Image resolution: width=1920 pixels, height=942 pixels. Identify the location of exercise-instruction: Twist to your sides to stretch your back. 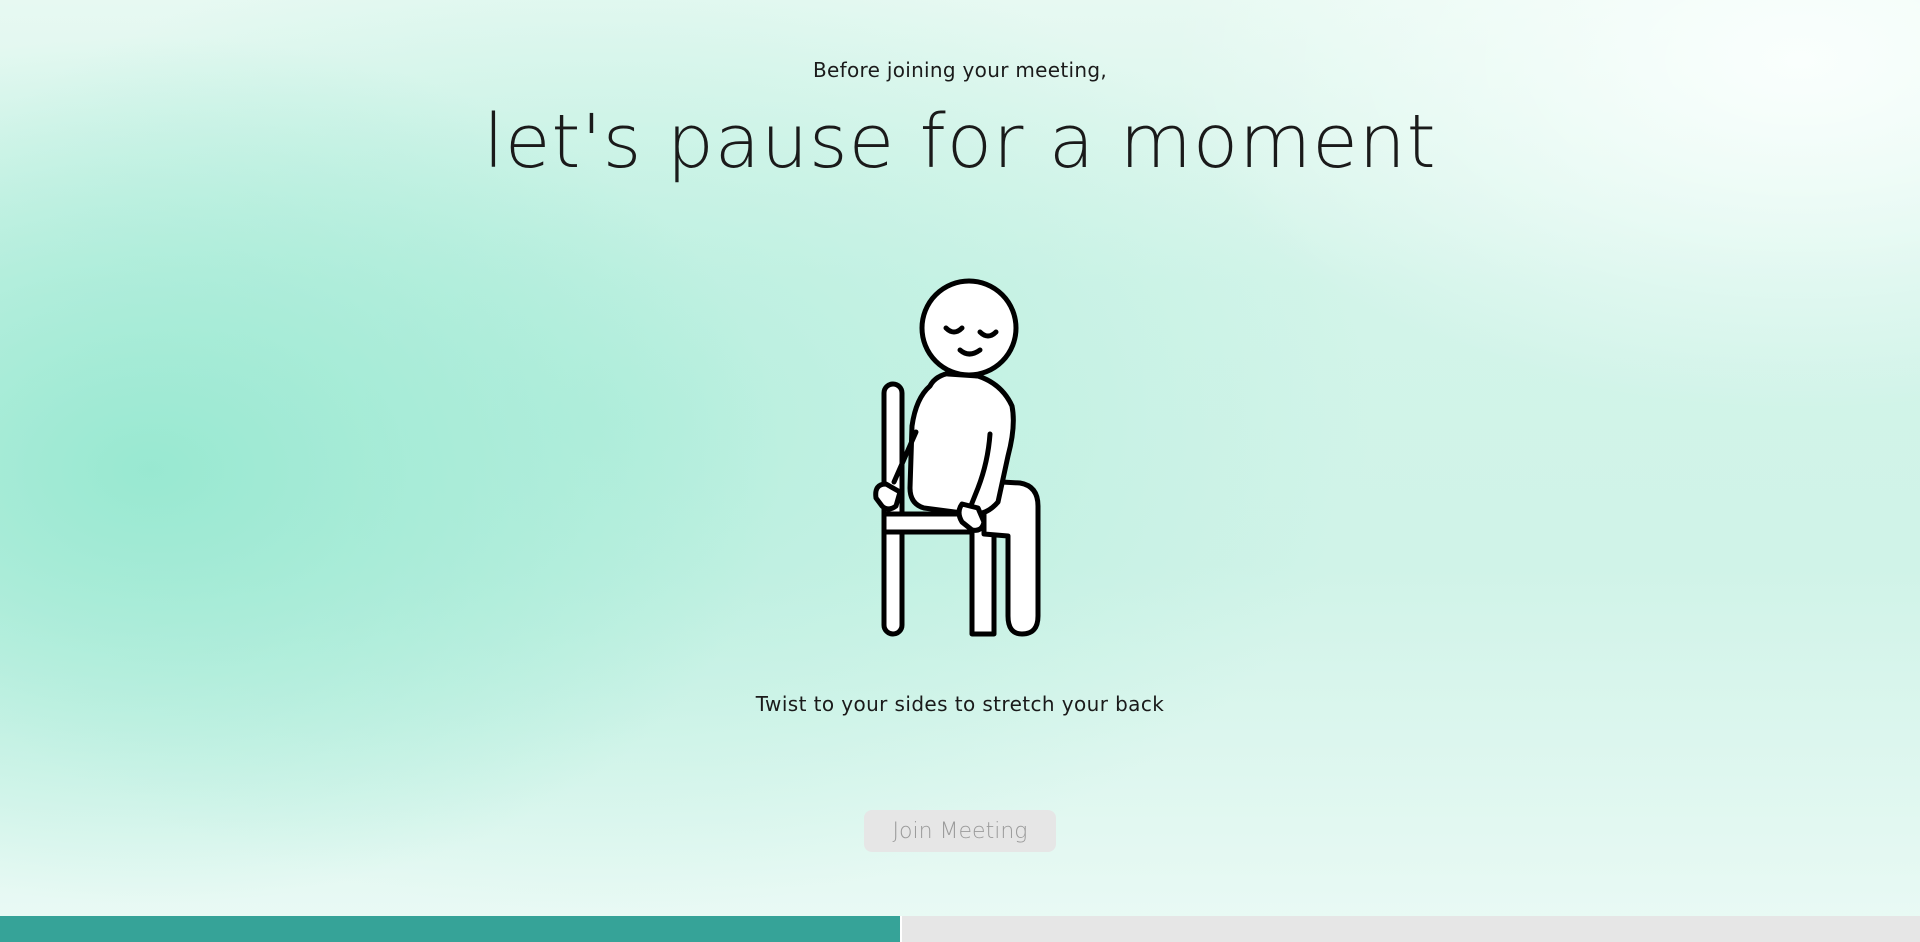
(960, 704).